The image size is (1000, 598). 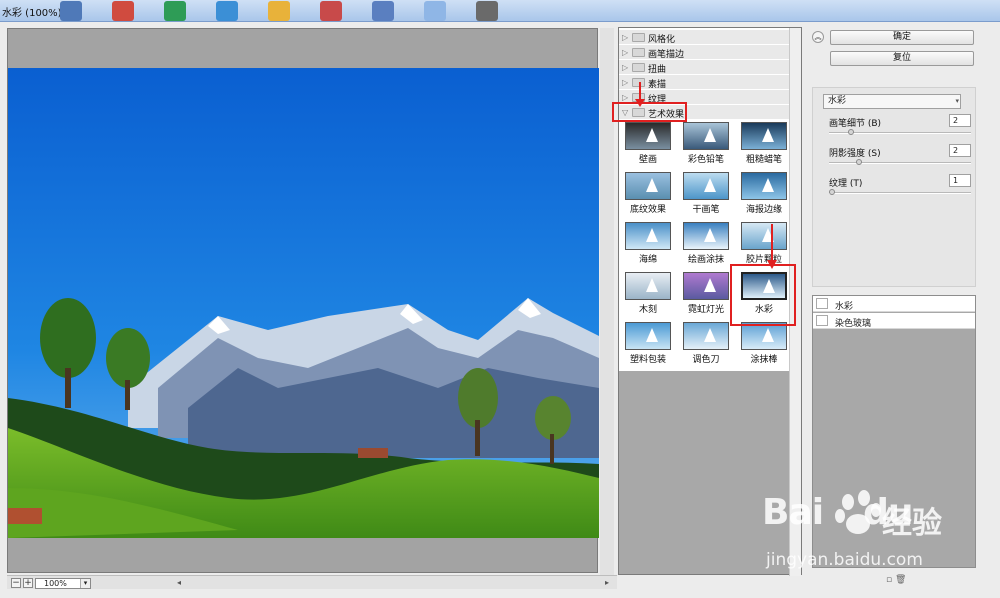 I want to click on filter-category-label: 画笔描边, so click(x=666, y=55).